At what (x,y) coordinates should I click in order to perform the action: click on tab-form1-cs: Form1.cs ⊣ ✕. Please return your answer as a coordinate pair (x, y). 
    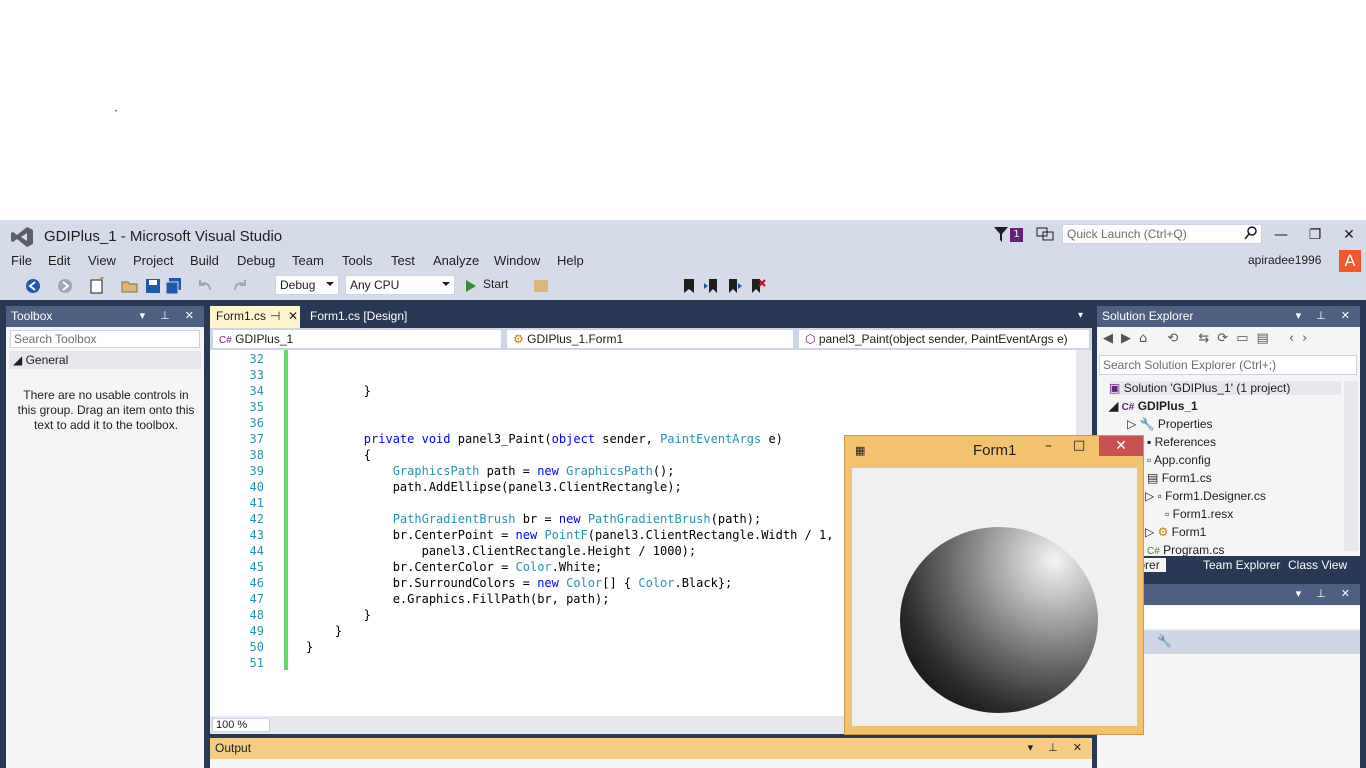
    Looking at the image, I should click on (255, 317).